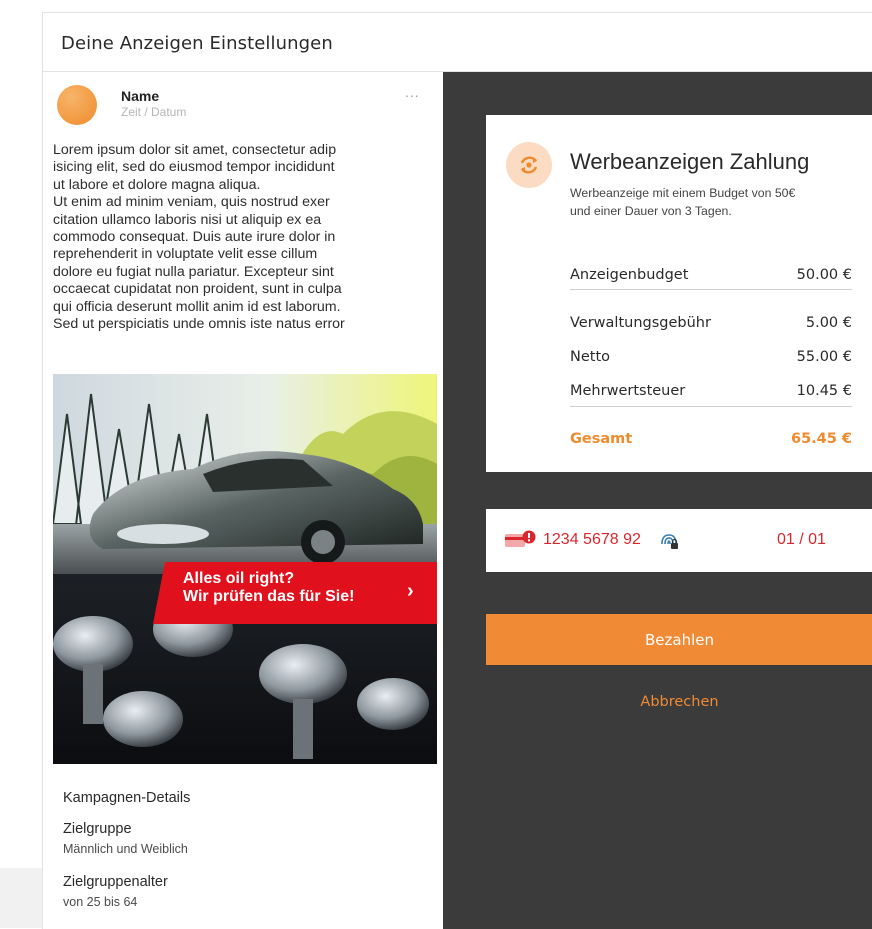  Describe the element at coordinates (821, 439) in the screenshot. I see `total-value: 65.45 €` at that location.